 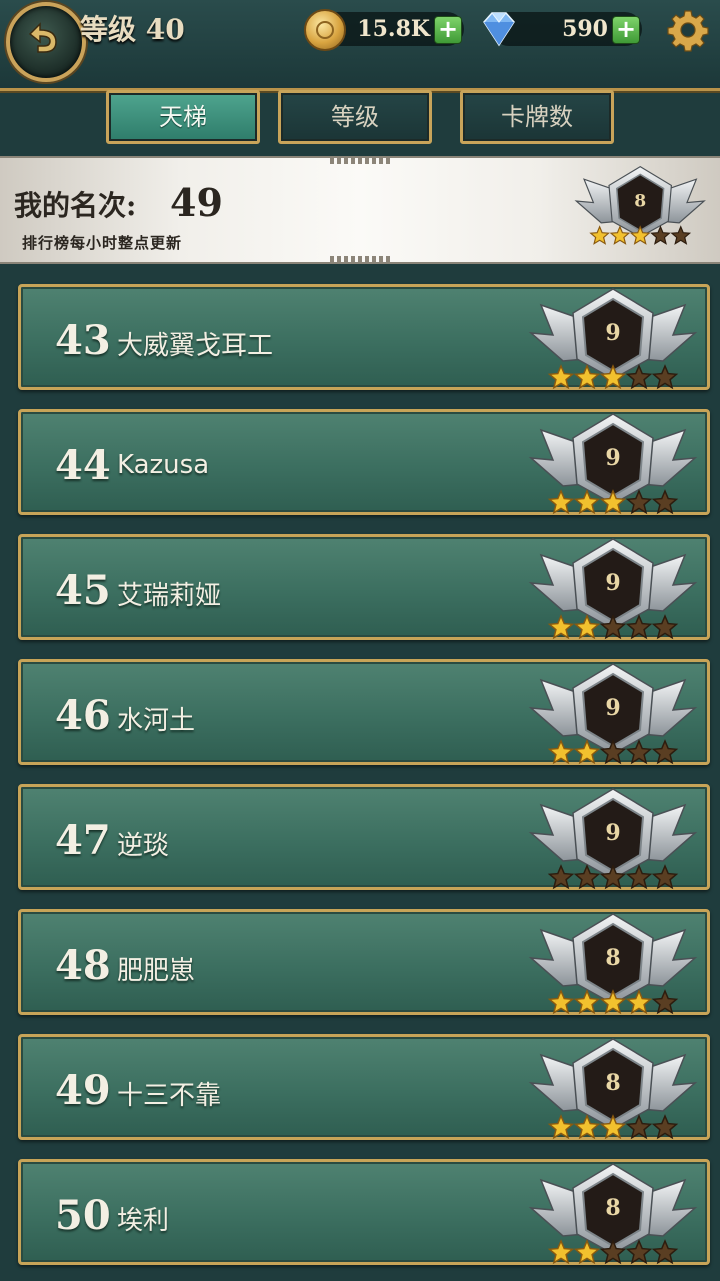 I want to click on tab-ladder: 天梯, so click(x=183, y=117).